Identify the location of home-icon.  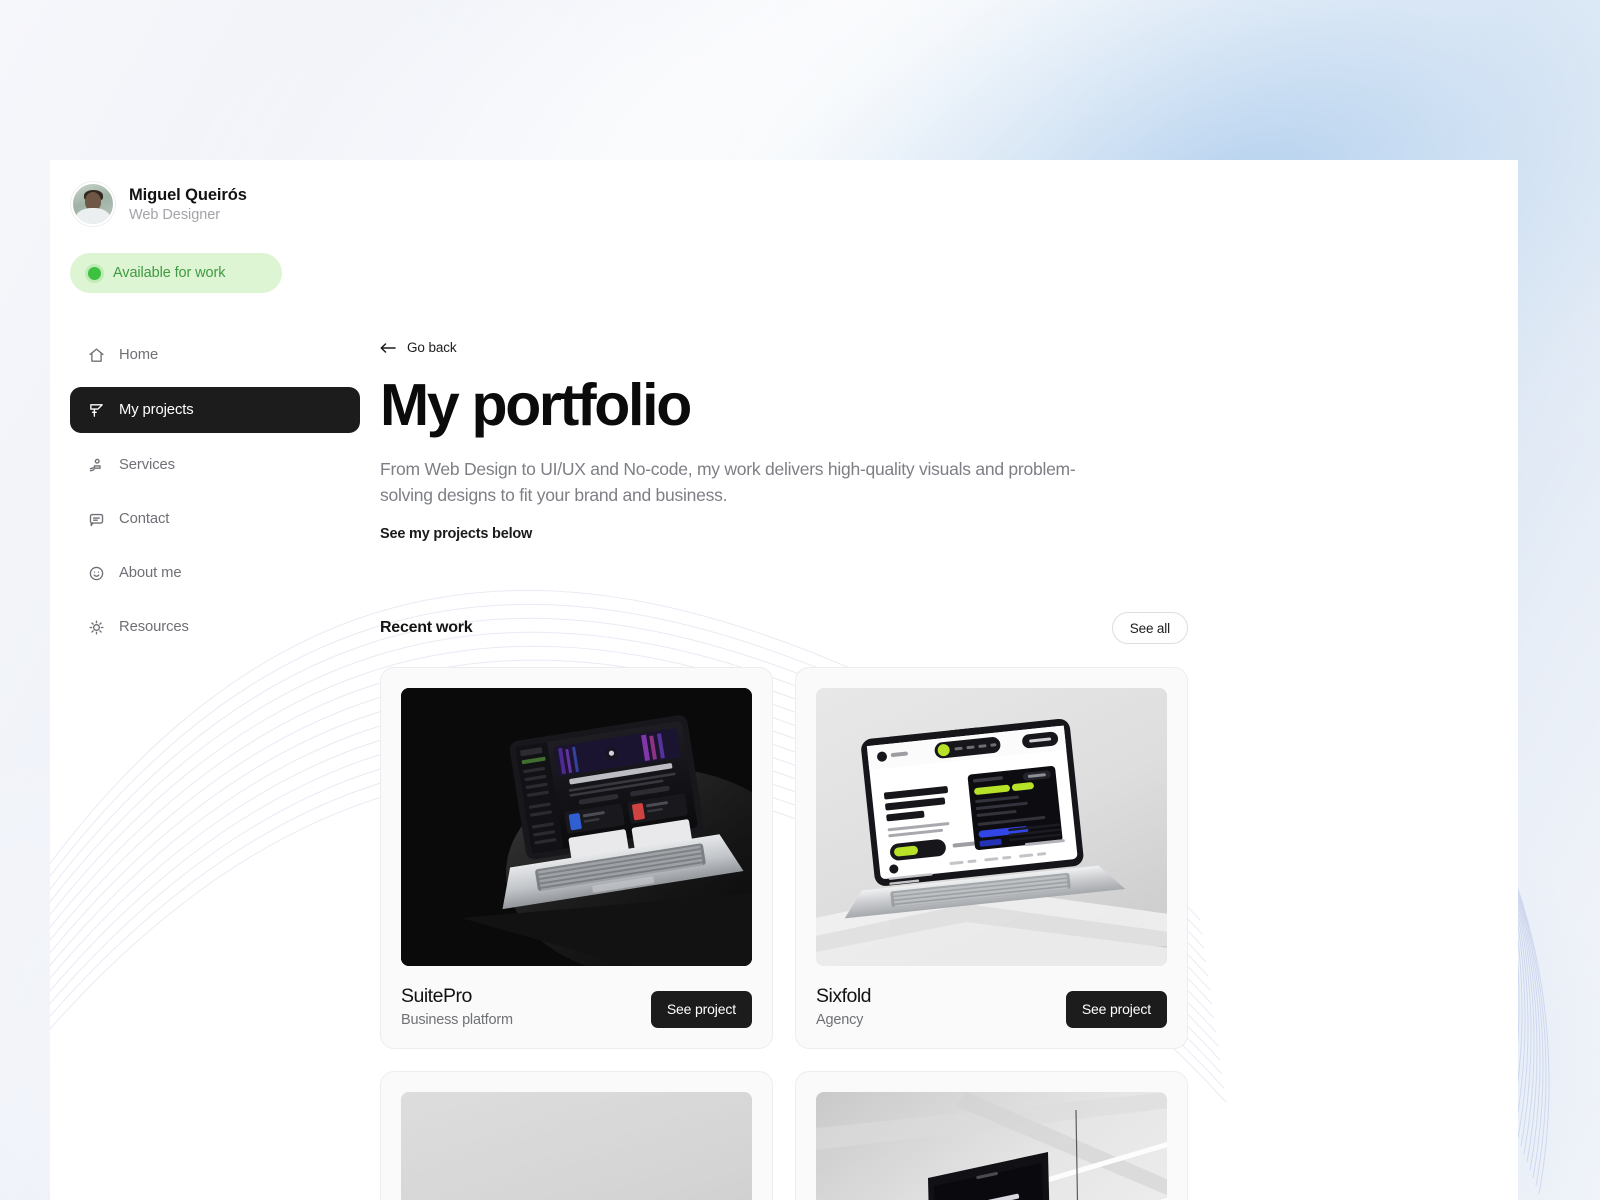
(96, 355).